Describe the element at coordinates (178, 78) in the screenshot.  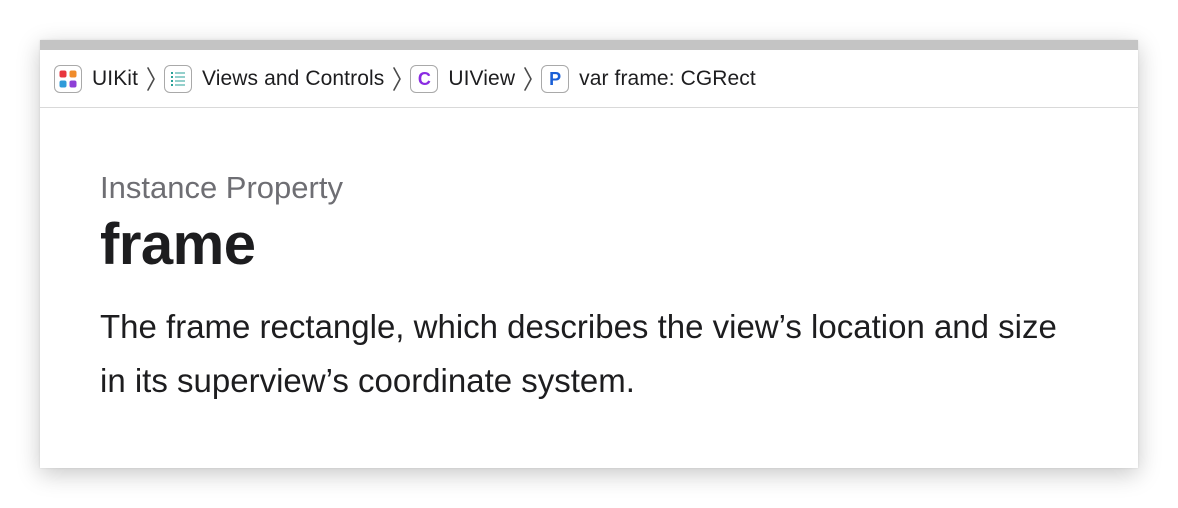
I see `collection-list-icon` at that location.